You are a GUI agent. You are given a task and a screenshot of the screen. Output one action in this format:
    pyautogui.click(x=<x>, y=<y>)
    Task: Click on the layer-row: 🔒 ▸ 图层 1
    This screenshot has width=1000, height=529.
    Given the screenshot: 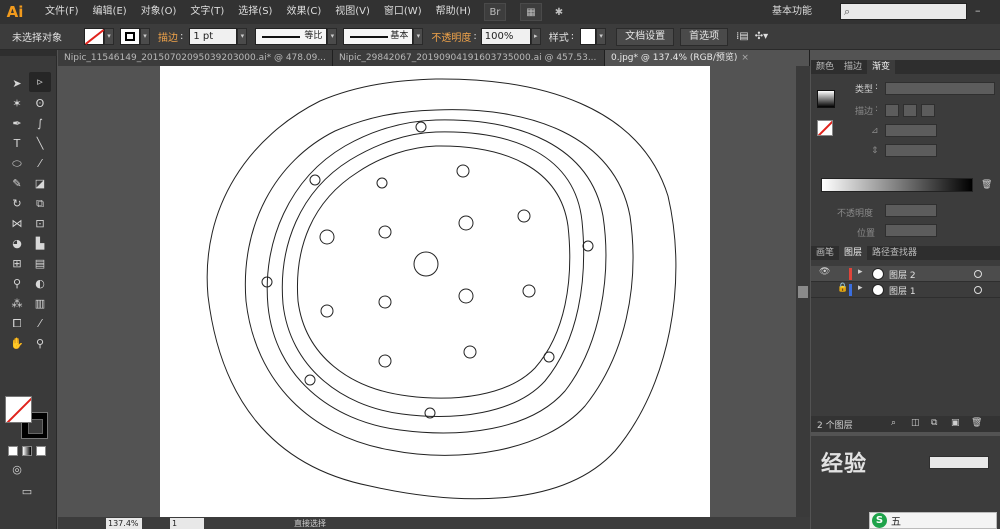 What is the action you would take?
    pyautogui.click(x=905, y=290)
    